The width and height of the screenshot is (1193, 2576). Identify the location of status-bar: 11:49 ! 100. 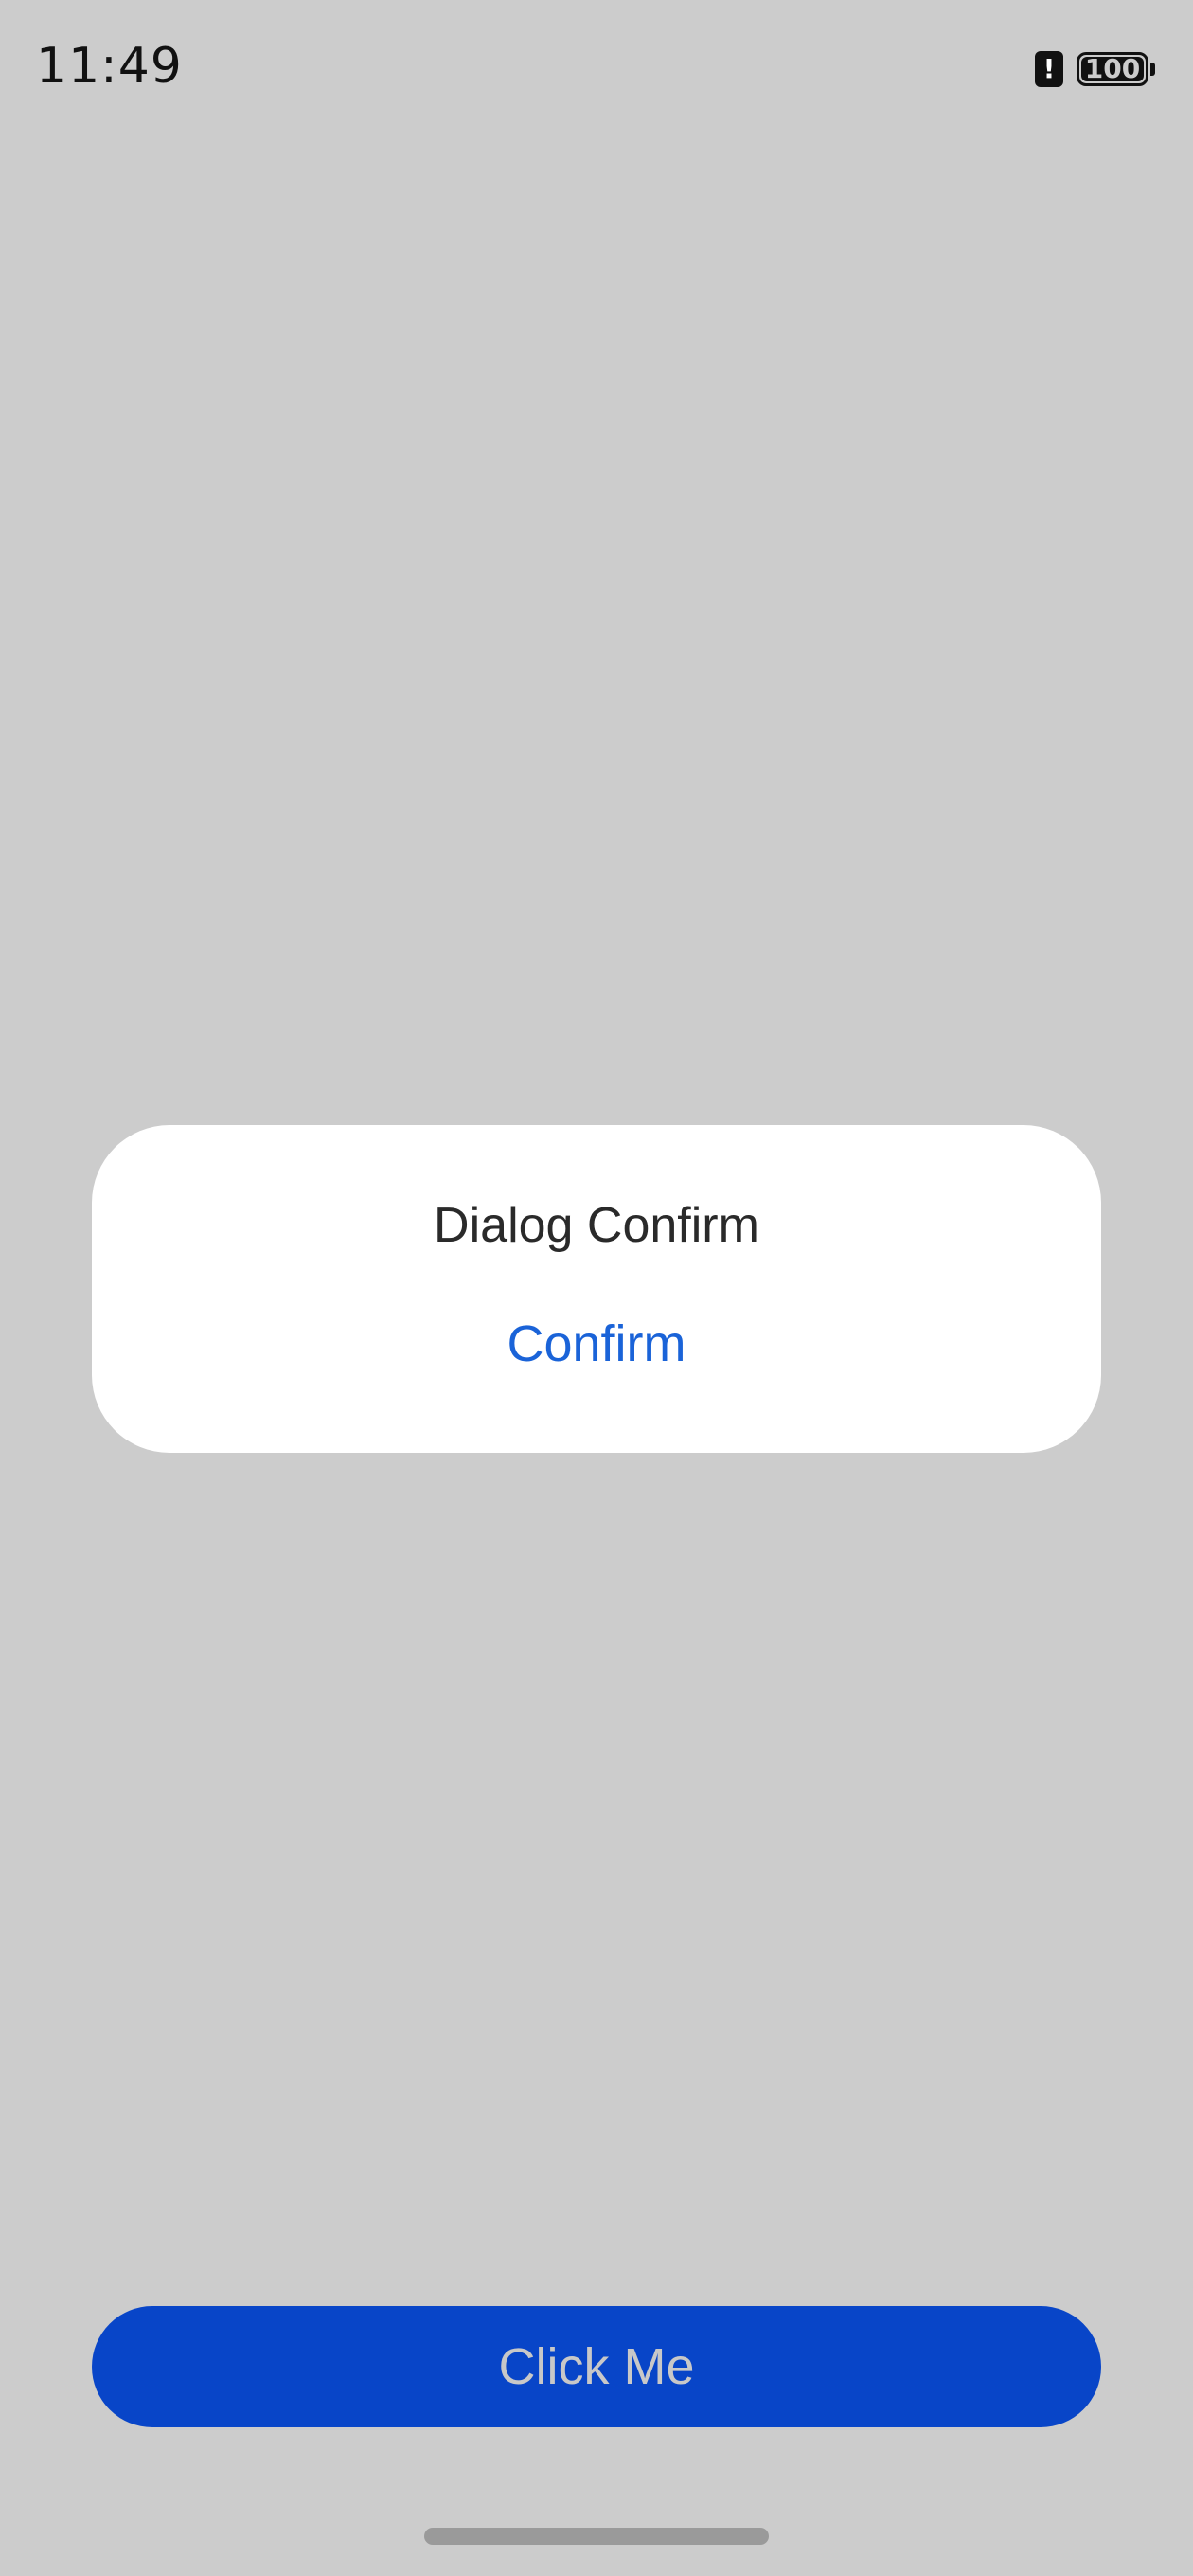
(596, 66).